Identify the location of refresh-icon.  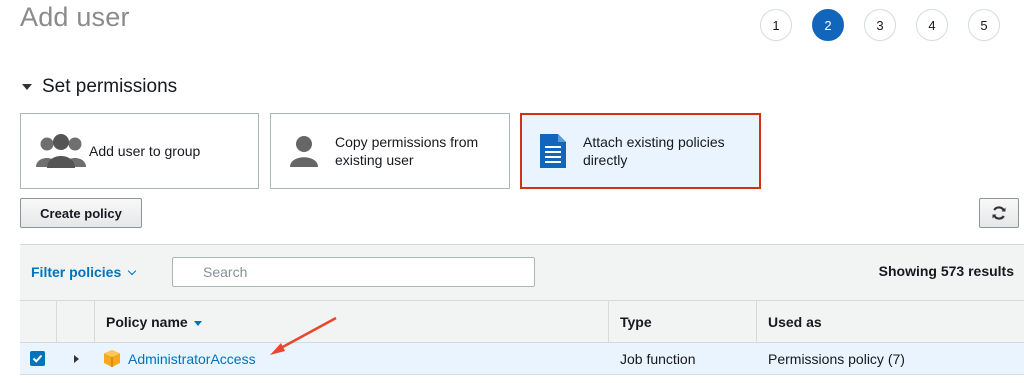
(999, 213).